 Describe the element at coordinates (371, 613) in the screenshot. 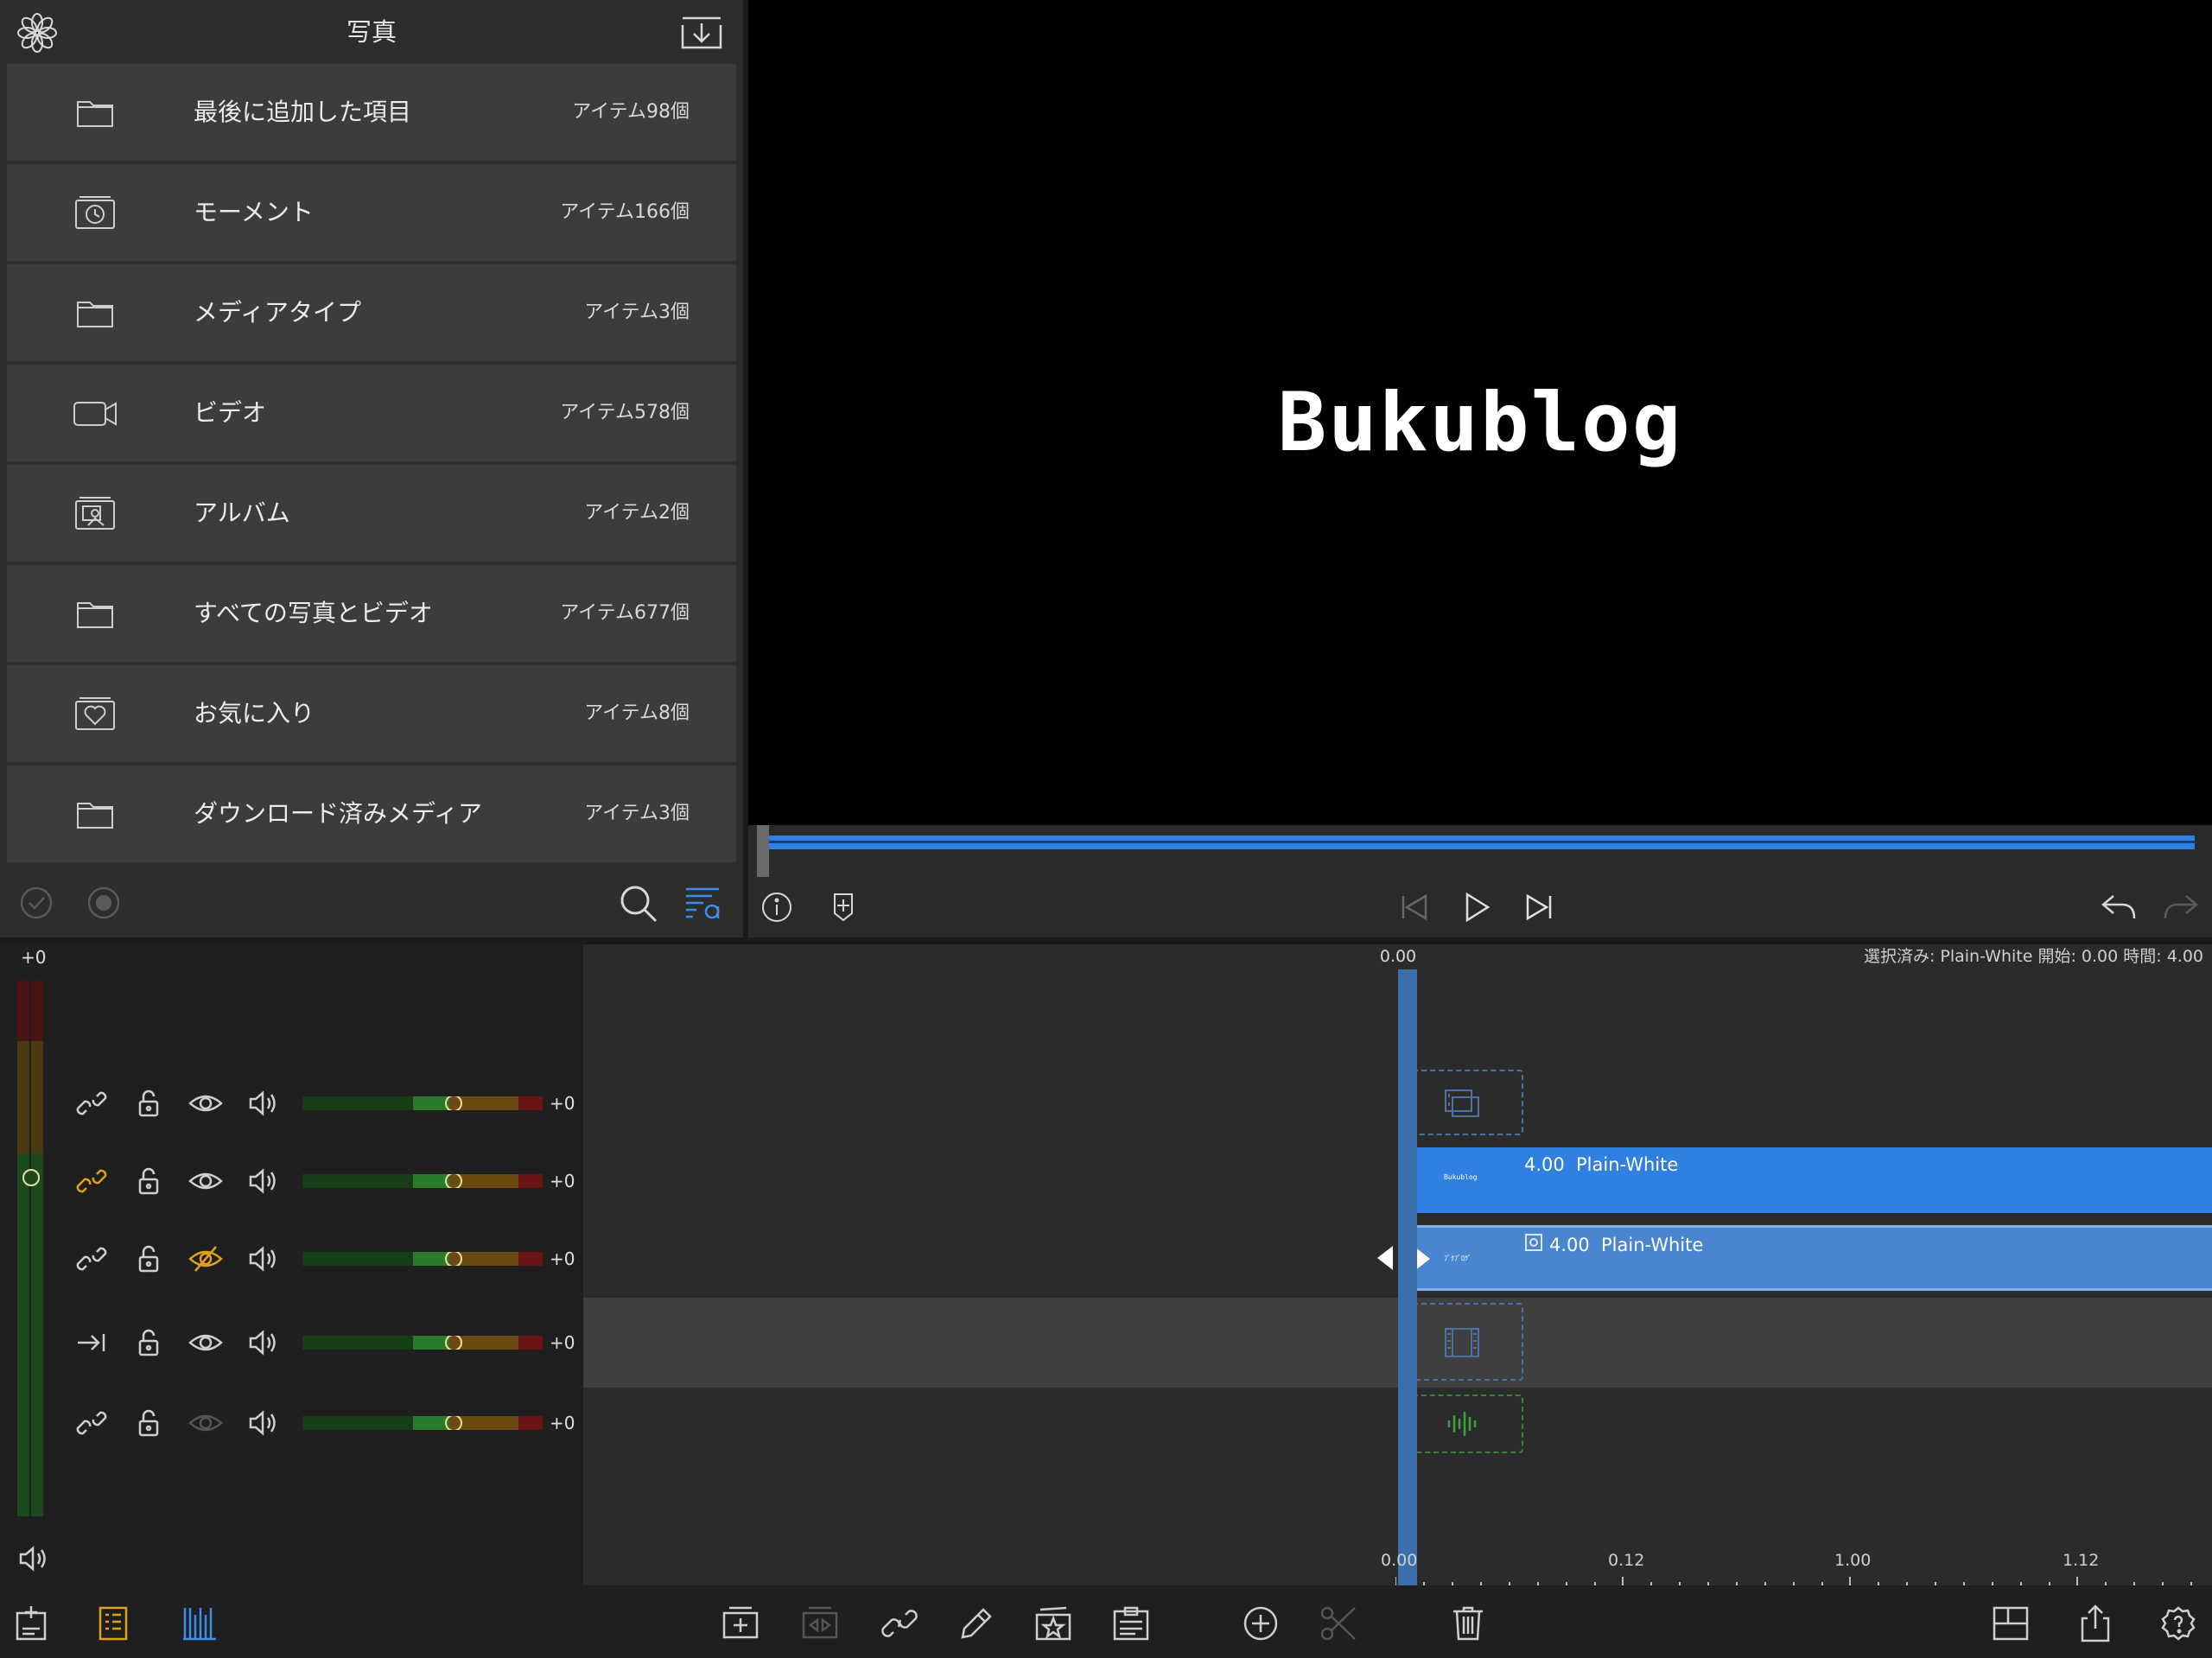

I see `list-item-all-photos: すべての写真とビデオ アイテム677個` at that location.